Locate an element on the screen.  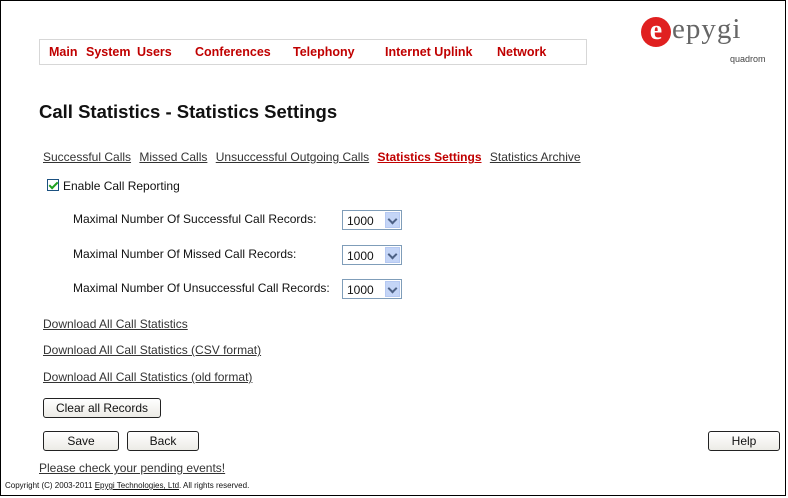
company-link: Epygi Technologies, Ltd is located at coordinates (137, 485).